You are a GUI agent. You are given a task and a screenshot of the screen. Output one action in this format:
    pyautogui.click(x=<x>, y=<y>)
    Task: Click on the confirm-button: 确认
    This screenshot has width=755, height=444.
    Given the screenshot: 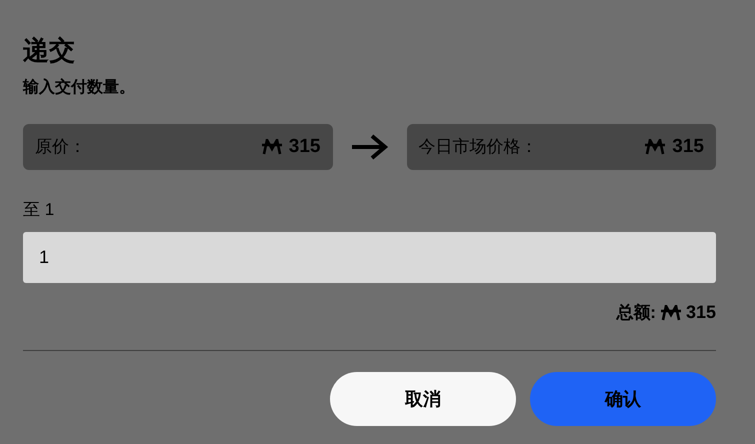 What is the action you would take?
    pyautogui.click(x=623, y=399)
    